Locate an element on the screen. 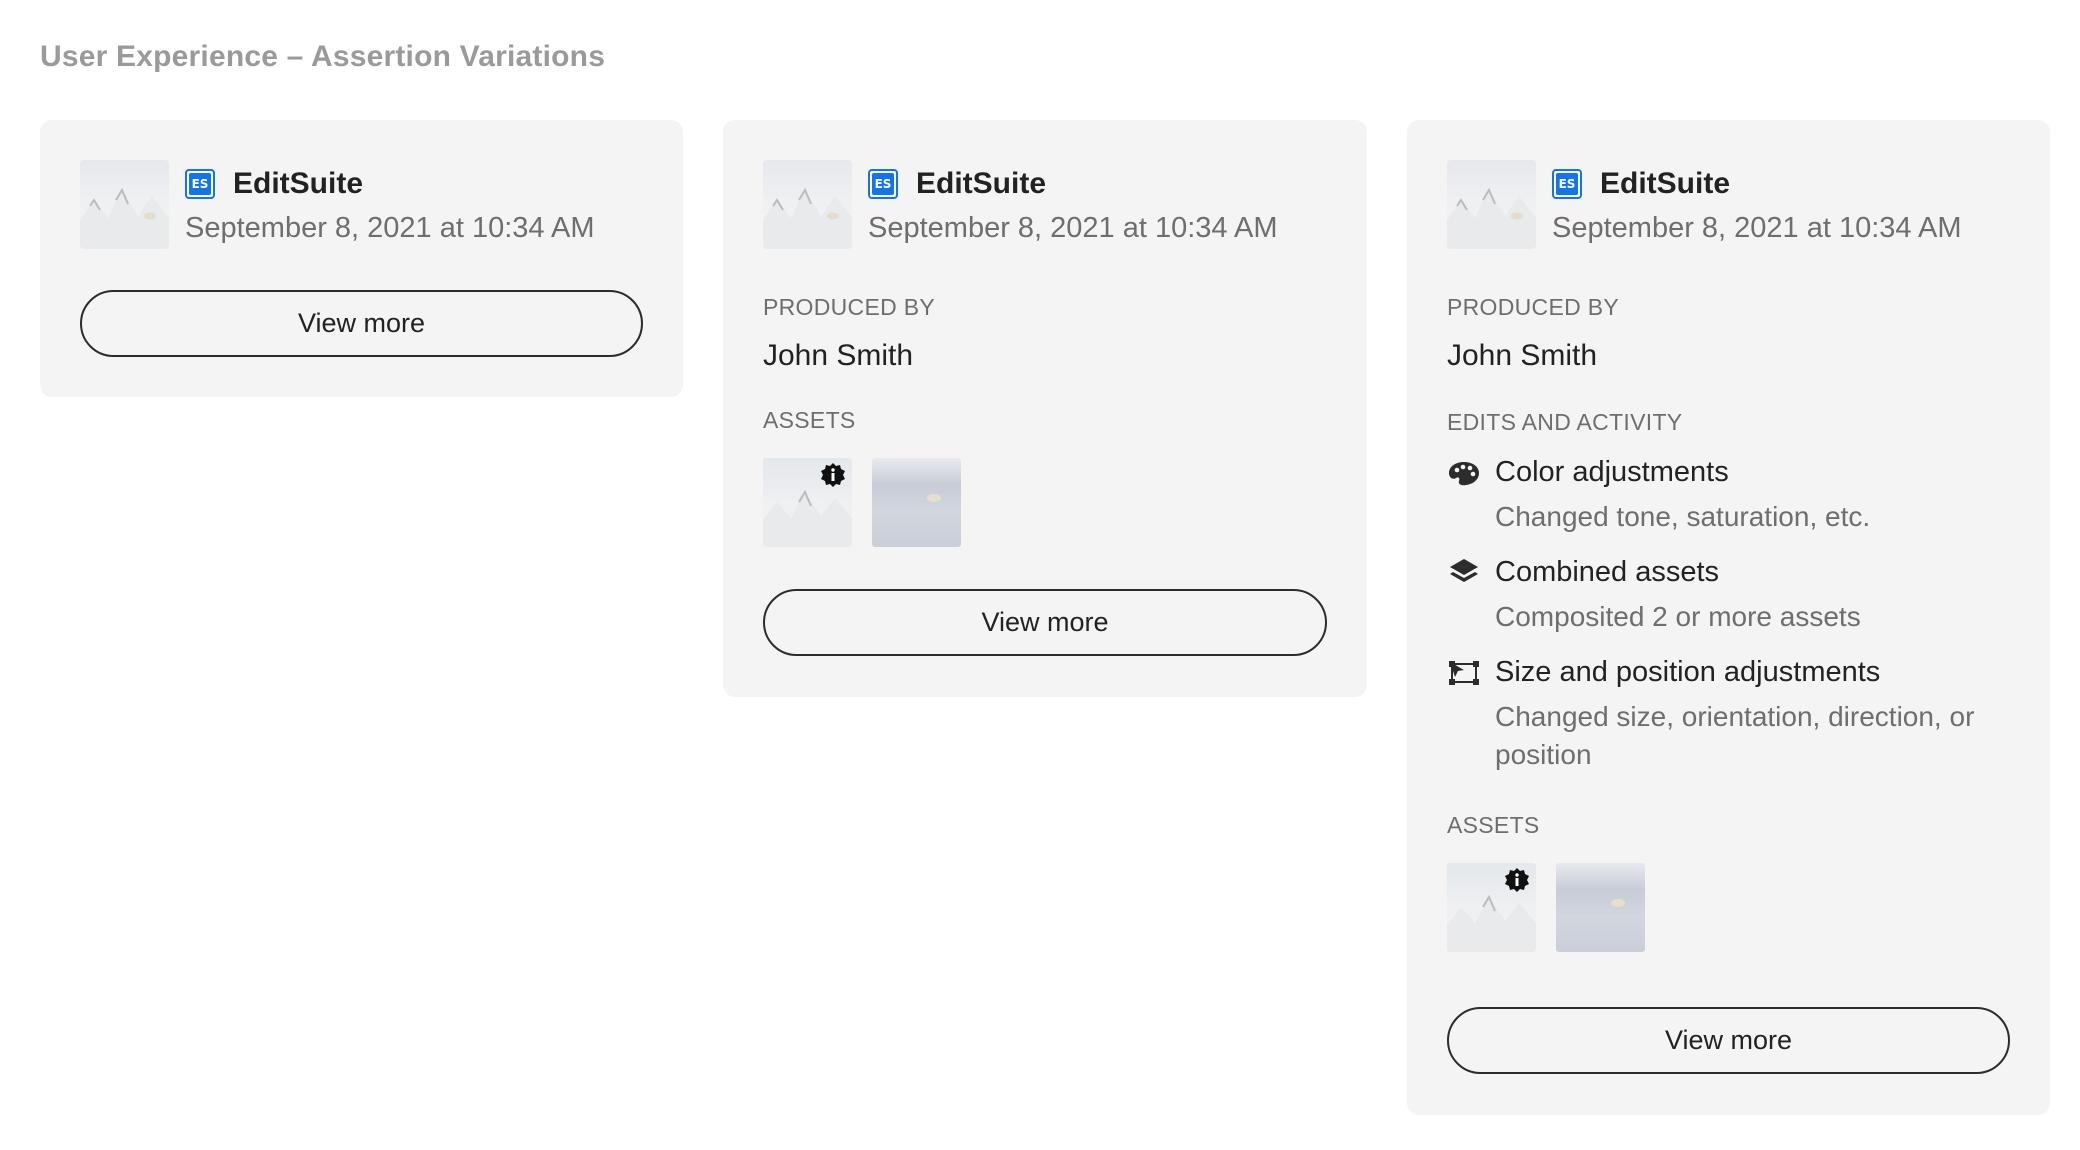 The width and height of the screenshot is (2080, 1150). edit-title: Size and position adjustments is located at coordinates (1688, 672).